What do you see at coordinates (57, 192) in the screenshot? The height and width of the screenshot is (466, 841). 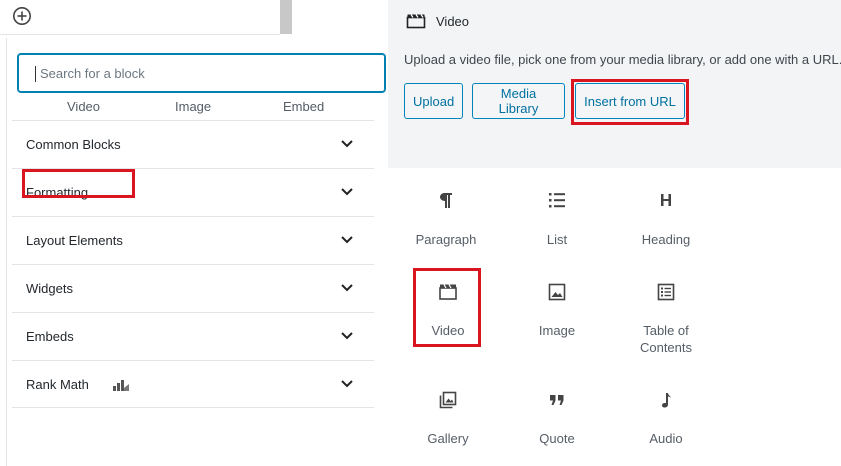 I see `section-label: Formatting` at bounding box center [57, 192].